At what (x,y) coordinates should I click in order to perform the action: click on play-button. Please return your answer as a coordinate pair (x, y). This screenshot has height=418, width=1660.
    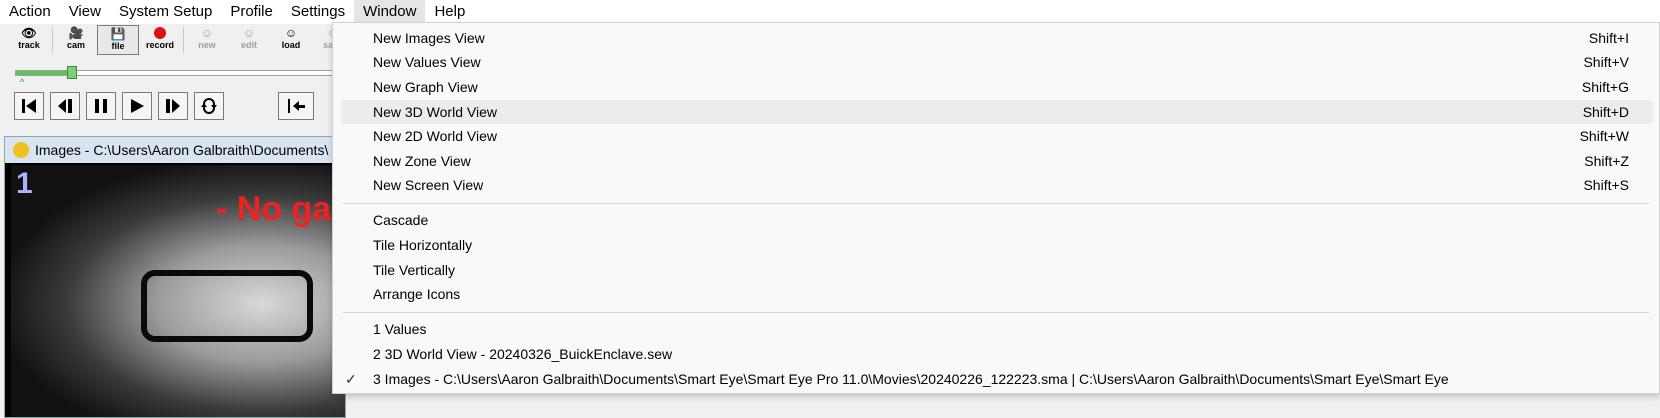
    Looking at the image, I should click on (137, 106).